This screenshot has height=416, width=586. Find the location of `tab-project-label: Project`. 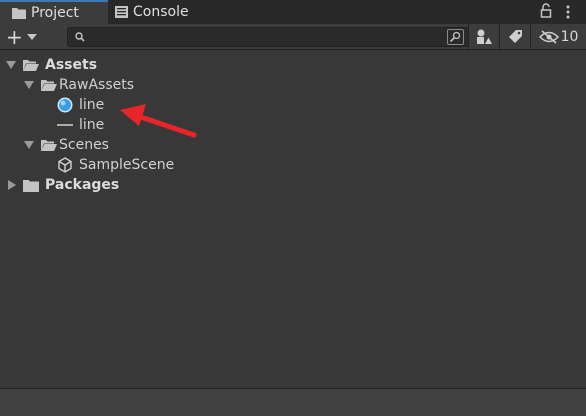

tab-project-label: Project is located at coordinates (55, 13).